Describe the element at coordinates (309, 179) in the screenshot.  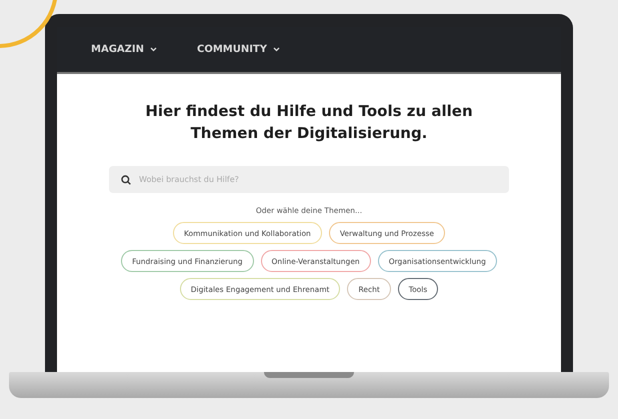
I see `search-field: Wobei brauchst du Hilfe?` at that location.